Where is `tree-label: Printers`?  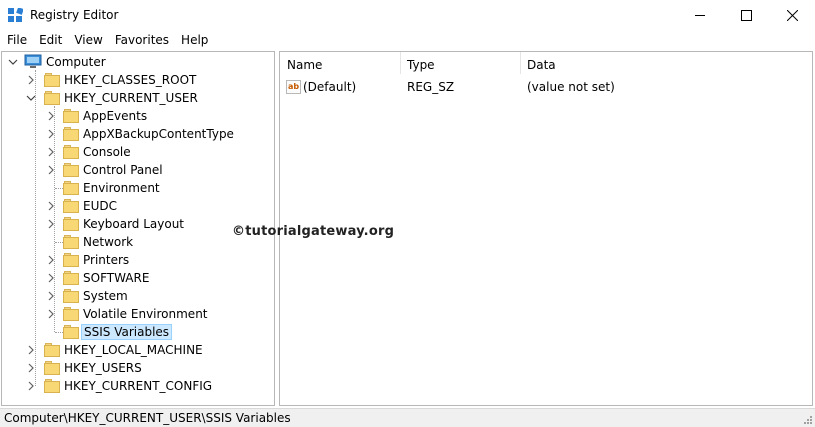 tree-label: Printers is located at coordinates (106, 260).